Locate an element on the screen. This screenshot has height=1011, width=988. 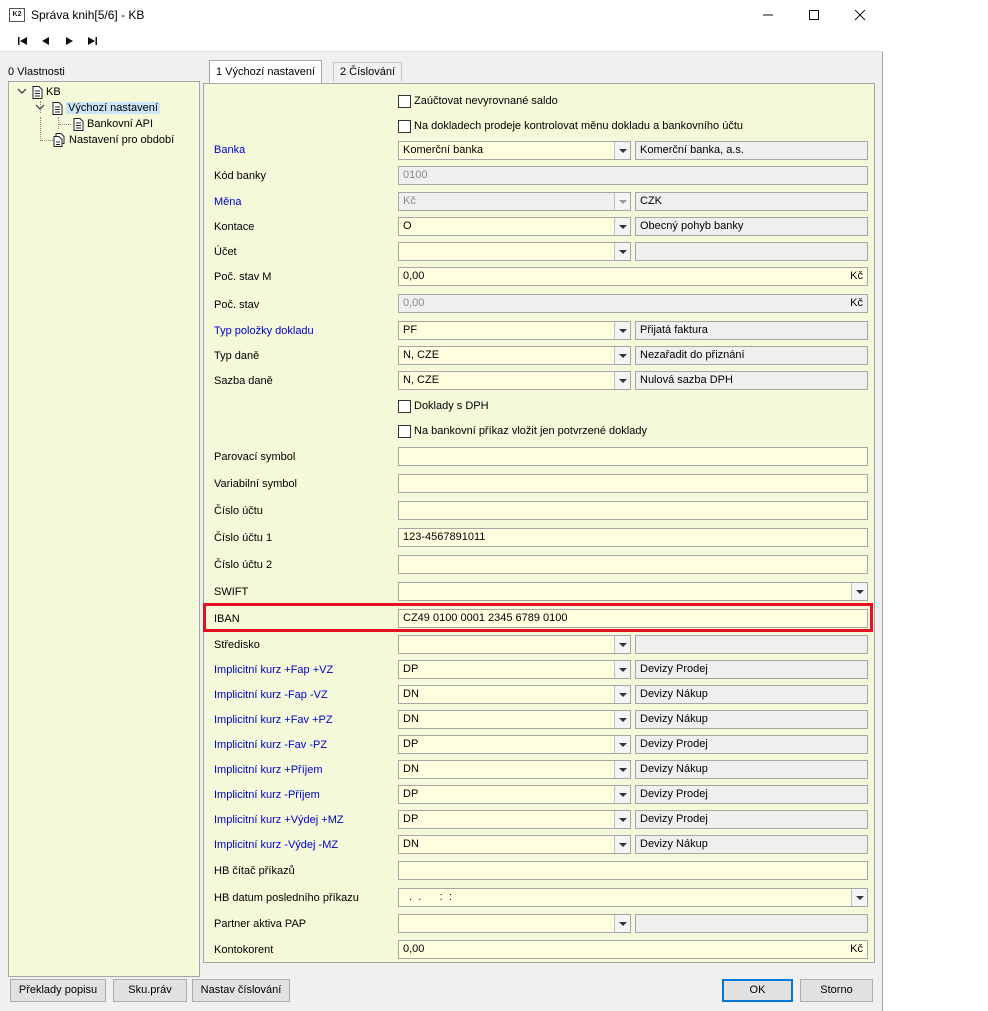
kurz-fap-vz-minus-select: DN is located at coordinates (514, 694).